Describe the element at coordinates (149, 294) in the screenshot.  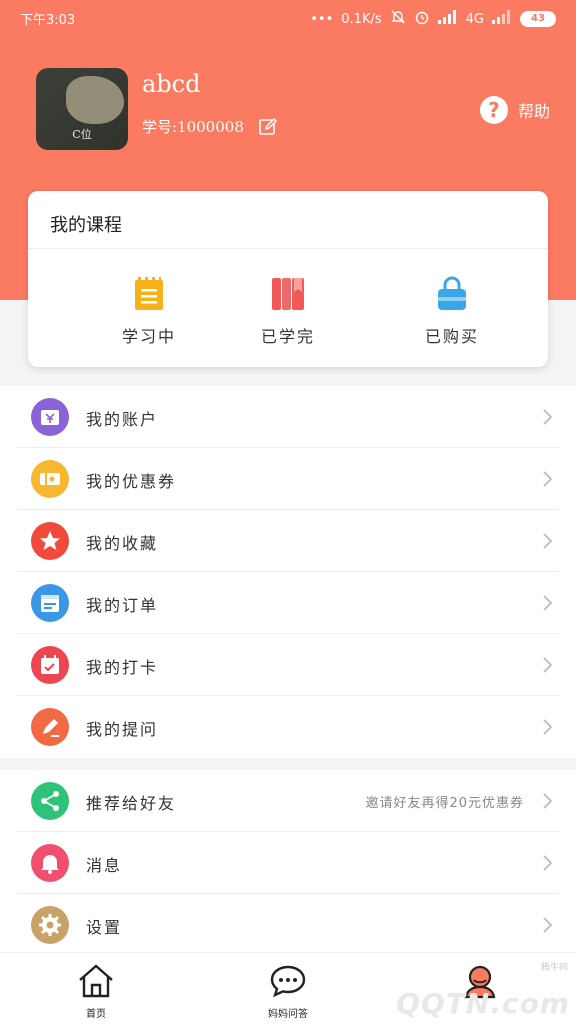
I see `clipboard-icon` at that location.